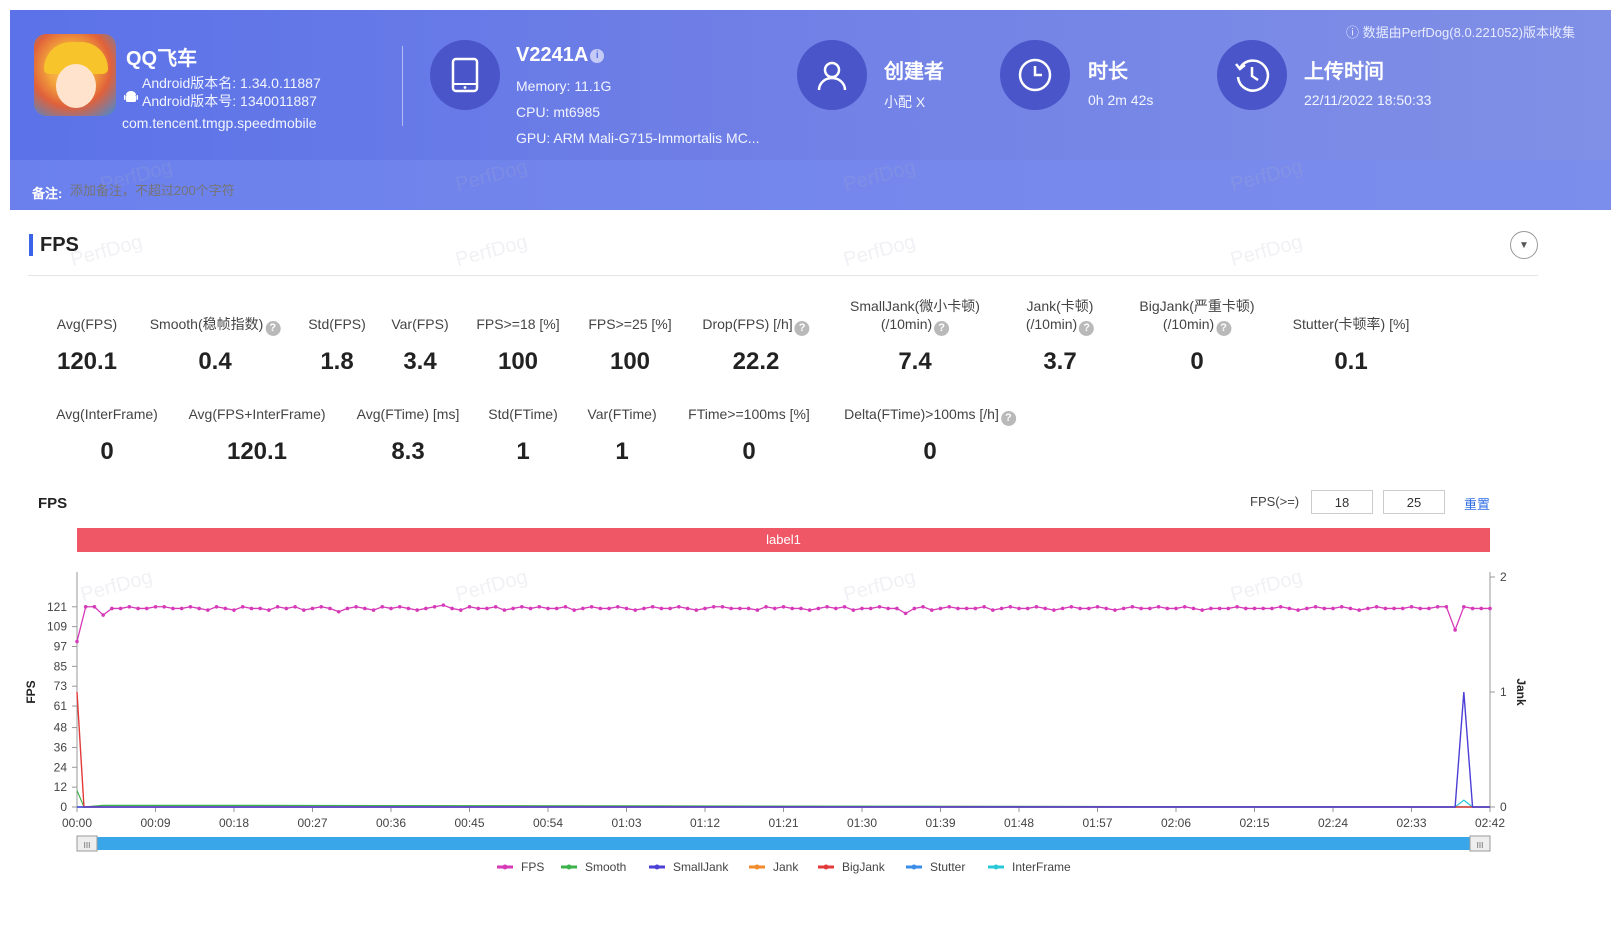 The height and width of the screenshot is (927, 1619). What do you see at coordinates (1480, 845) in the screenshot?
I see `range-slider-grip-icon: III` at bounding box center [1480, 845].